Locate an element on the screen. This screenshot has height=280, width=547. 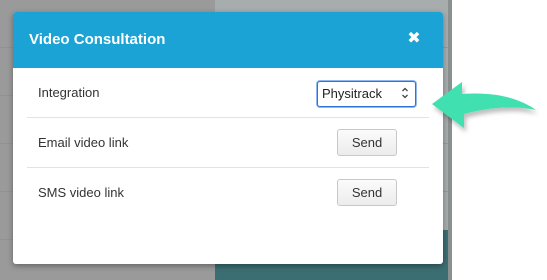
modal-title: Video Consultation is located at coordinates (97, 39).